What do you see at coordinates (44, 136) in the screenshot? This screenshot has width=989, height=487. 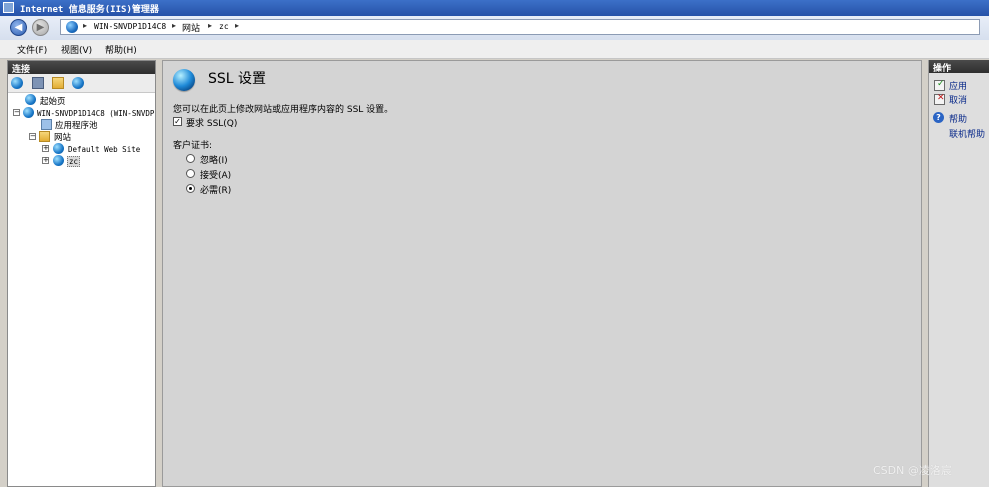 I see `sites-folder-icon` at bounding box center [44, 136].